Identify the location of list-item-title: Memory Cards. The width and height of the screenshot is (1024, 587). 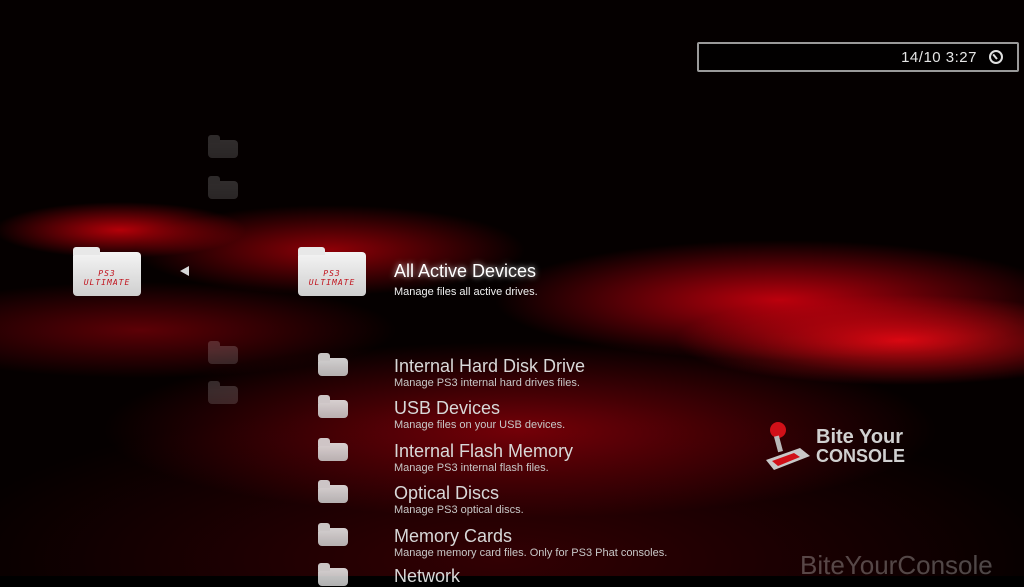
(453, 536).